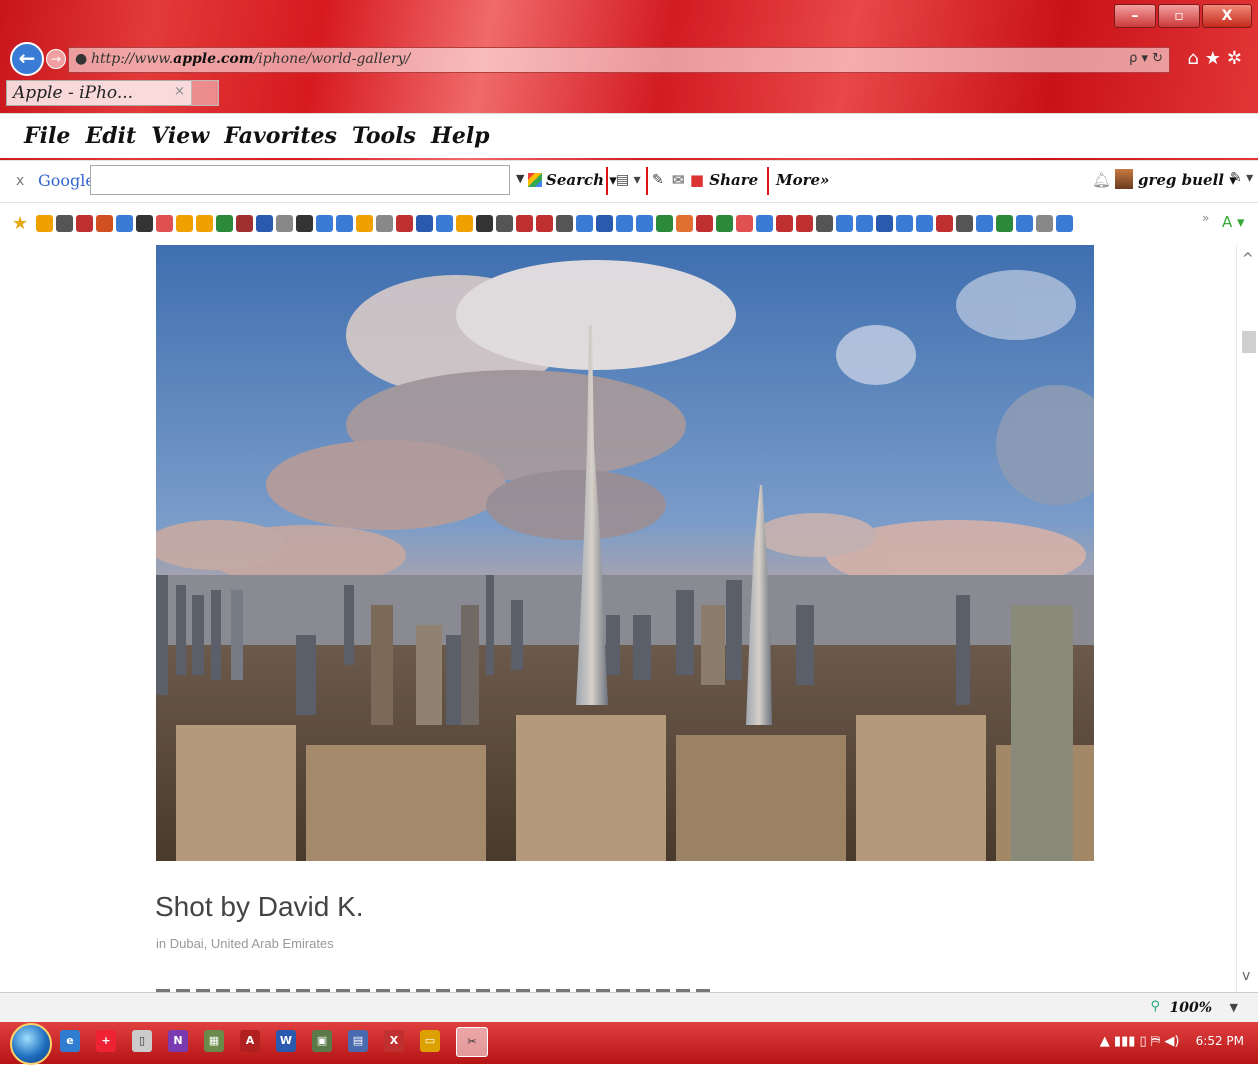  I want to click on spreadsheet-icon: ▦, so click(214, 1041).